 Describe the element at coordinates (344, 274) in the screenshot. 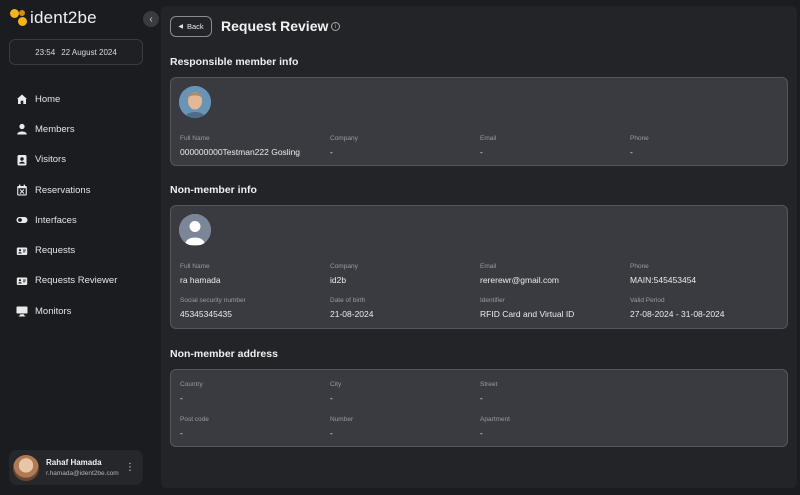

I see `field-company: Company id2b` at that location.